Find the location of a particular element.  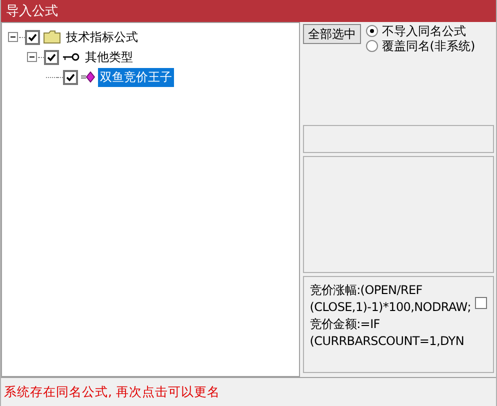

folder-icon is located at coordinates (52, 37).